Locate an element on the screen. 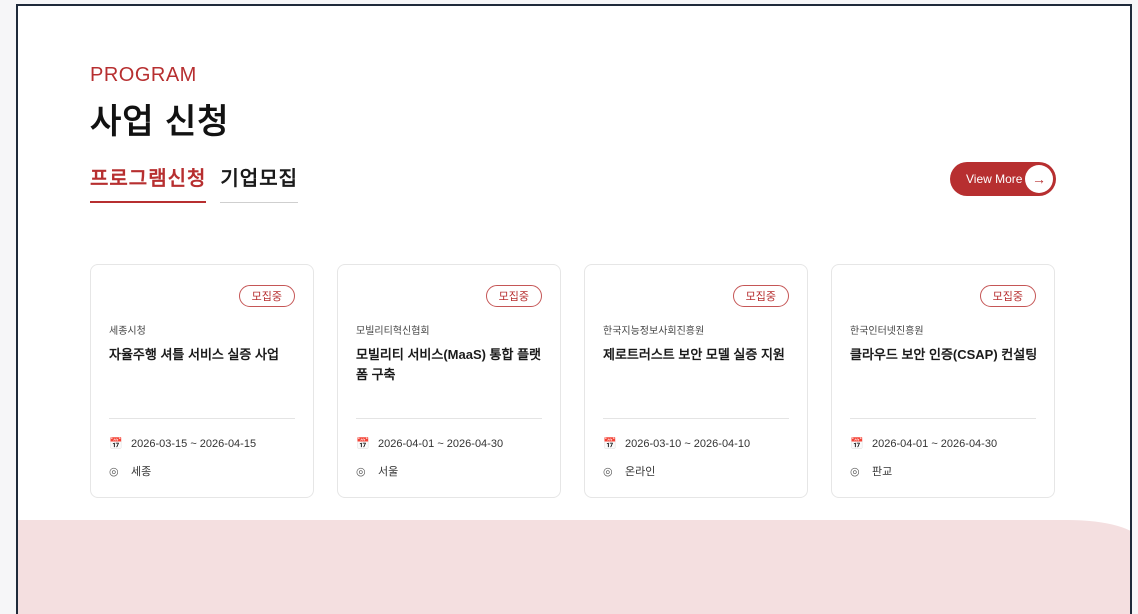 The height and width of the screenshot is (614, 1138). card-title: 클라우드 보안 인증(CSAP) 컨설팅 is located at coordinates (945, 355).